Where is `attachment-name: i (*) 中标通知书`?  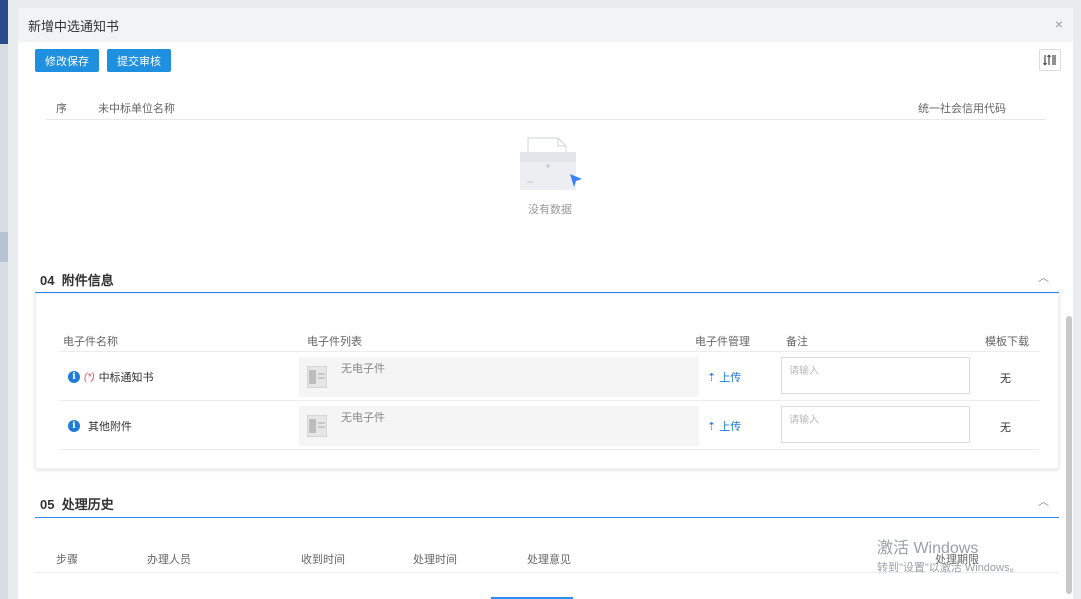 attachment-name: i (*) 中标通知书 is located at coordinates (111, 377).